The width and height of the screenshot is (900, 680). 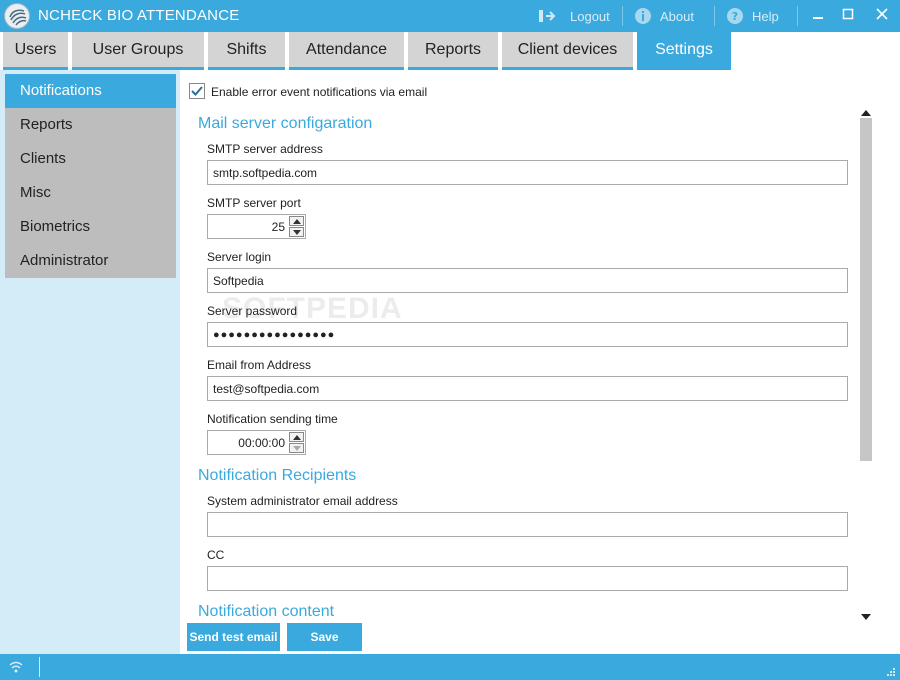 What do you see at coordinates (254, 203) in the screenshot?
I see `smtp-port-label: SMTP server port` at bounding box center [254, 203].